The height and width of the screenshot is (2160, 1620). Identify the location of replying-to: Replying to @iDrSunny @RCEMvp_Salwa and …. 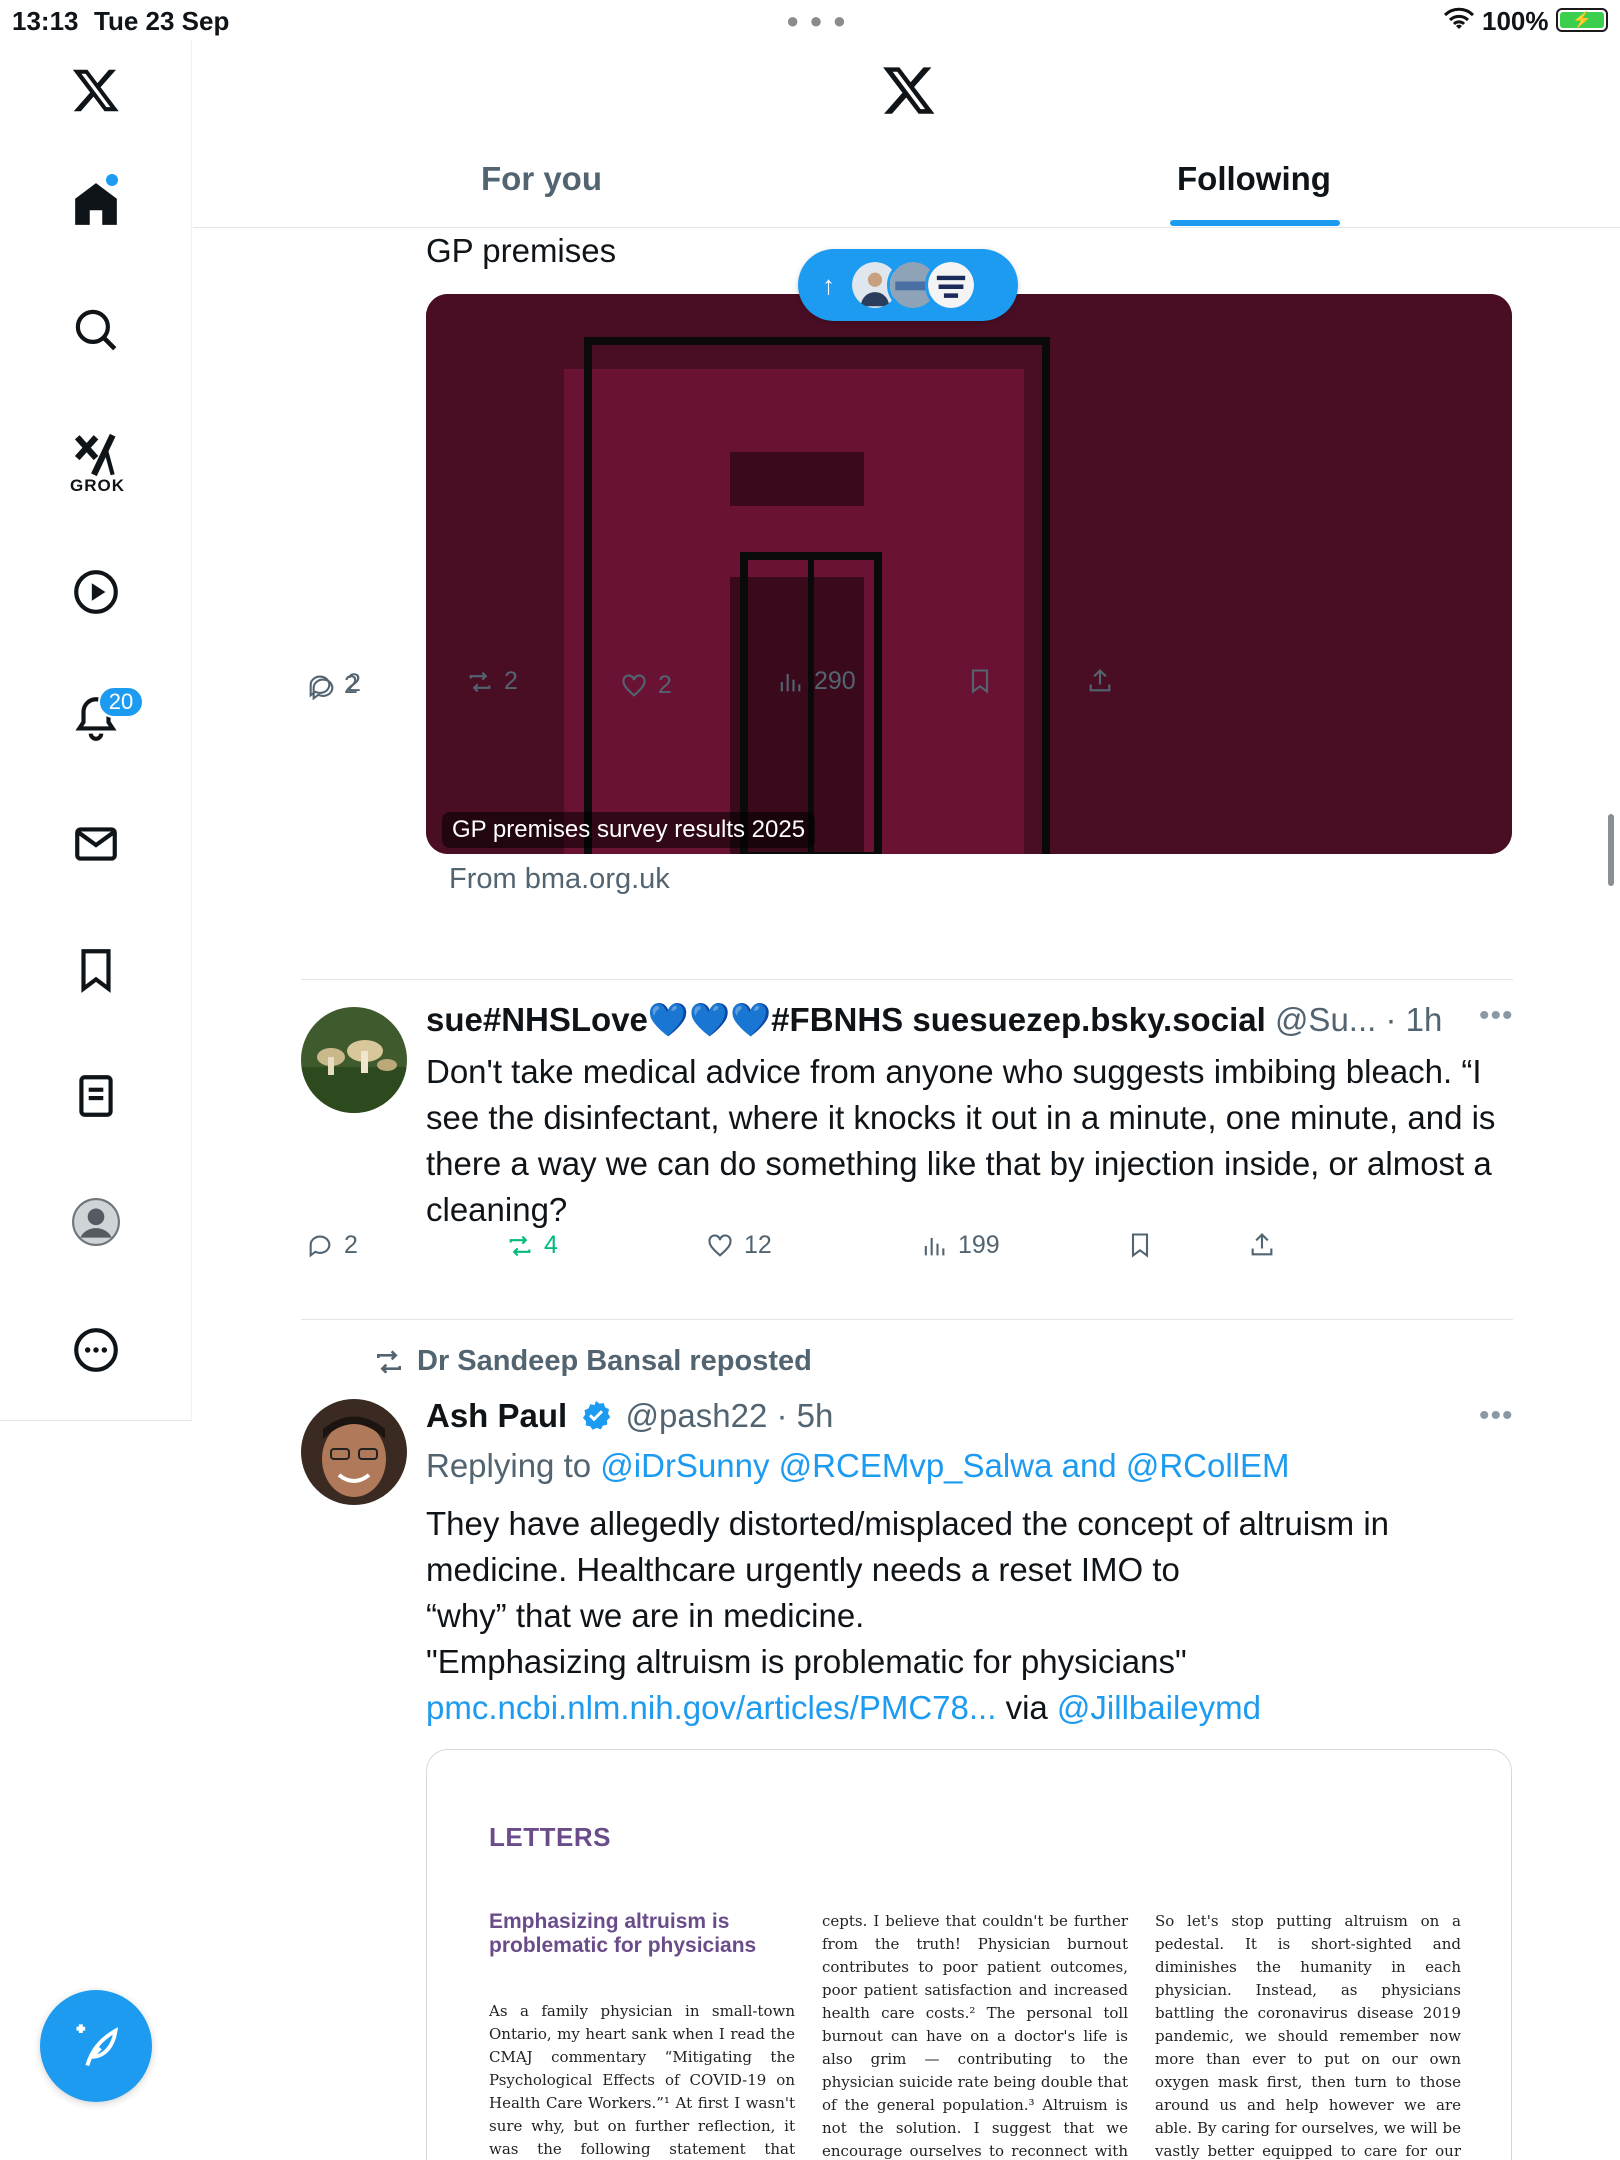
(858, 1466).